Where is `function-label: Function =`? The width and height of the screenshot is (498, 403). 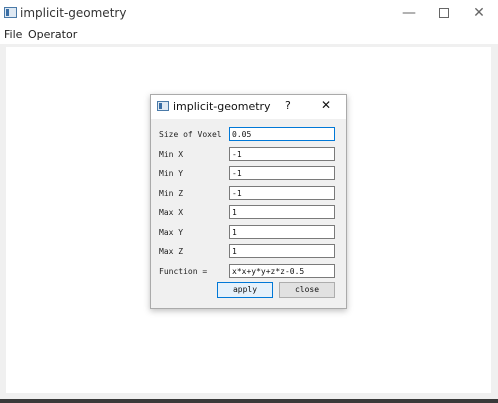
function-label: Function = is located at coordinates (183, 271).